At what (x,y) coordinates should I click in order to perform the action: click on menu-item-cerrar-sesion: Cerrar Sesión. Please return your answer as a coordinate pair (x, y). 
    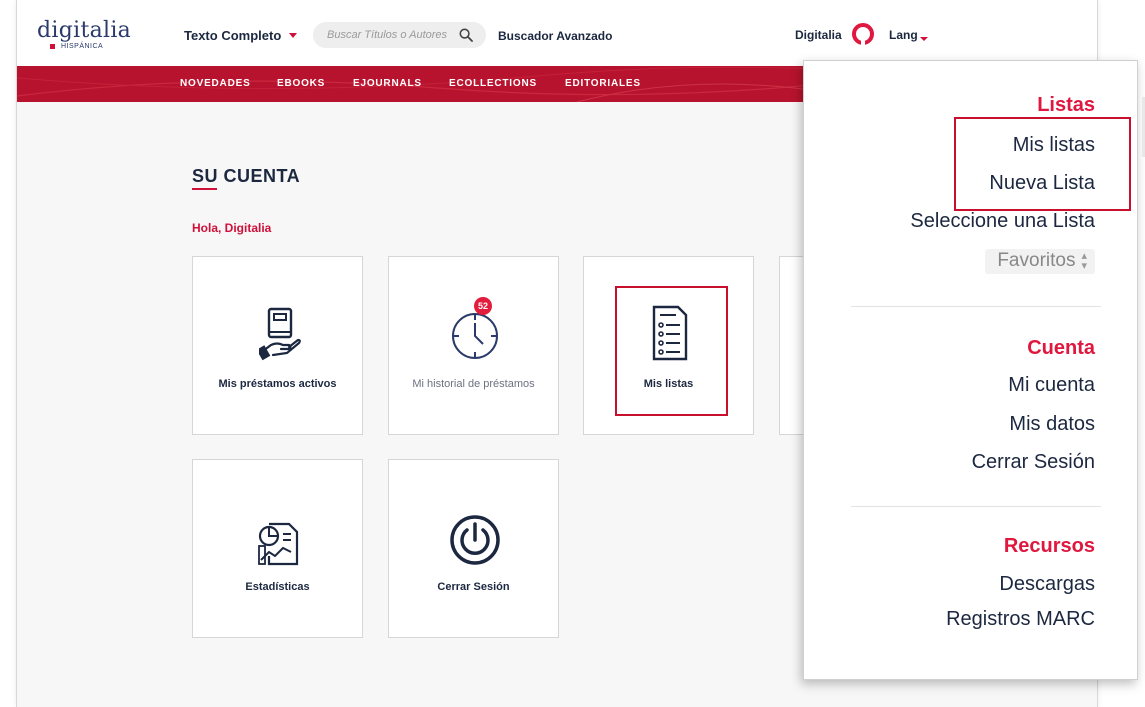
    Looking at the image, I should click on (1033, 462).